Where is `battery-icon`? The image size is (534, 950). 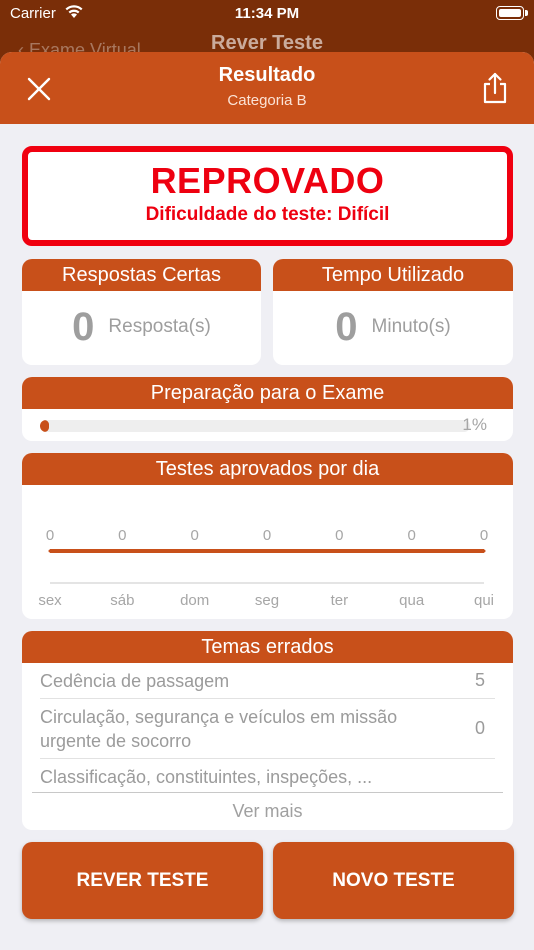
battery-icon is located at coordinates (510, 13).